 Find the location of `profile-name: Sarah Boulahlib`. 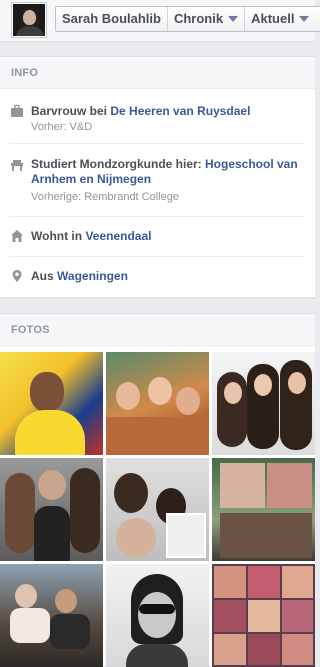

profile-name: Sarah Boulahlib is located at coordinates (111, 18).